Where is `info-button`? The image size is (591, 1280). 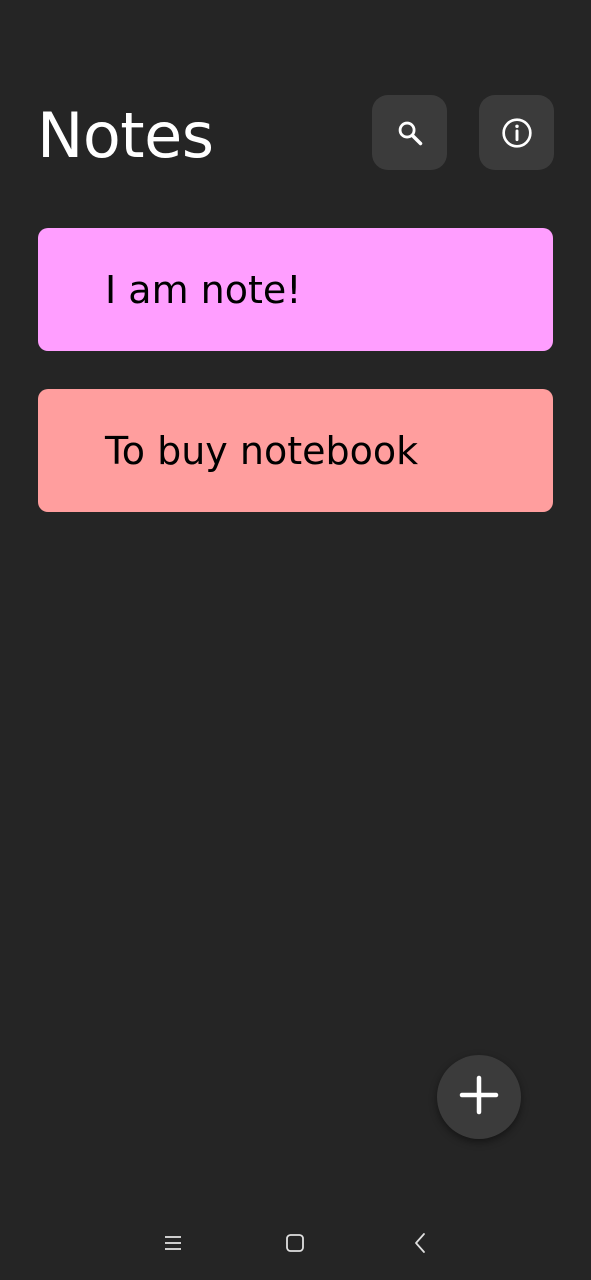
info-button is located at coordinates (516, 132).